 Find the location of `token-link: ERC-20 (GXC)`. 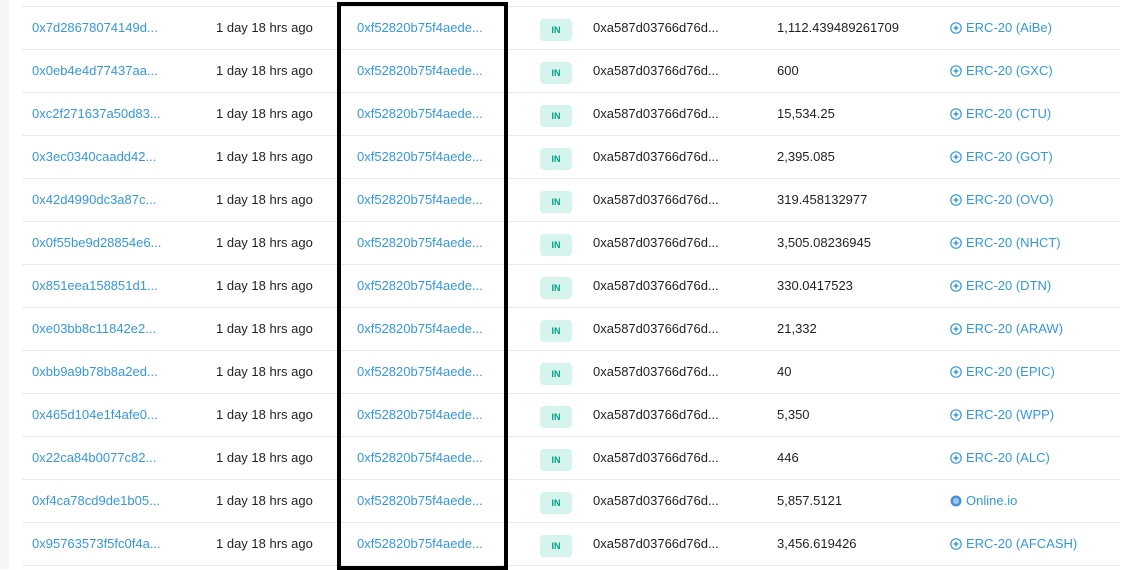

token-link: ERC-20 (GXC) is located at coordinates (1001, 71).